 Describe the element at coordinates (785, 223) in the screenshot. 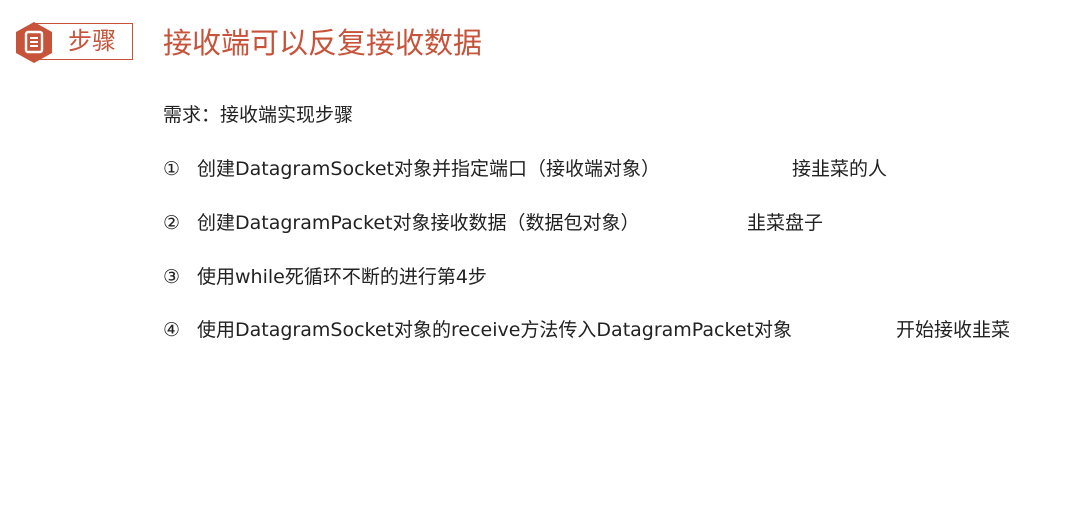

I see `step-2-note: 韭菜盘子` at that location.